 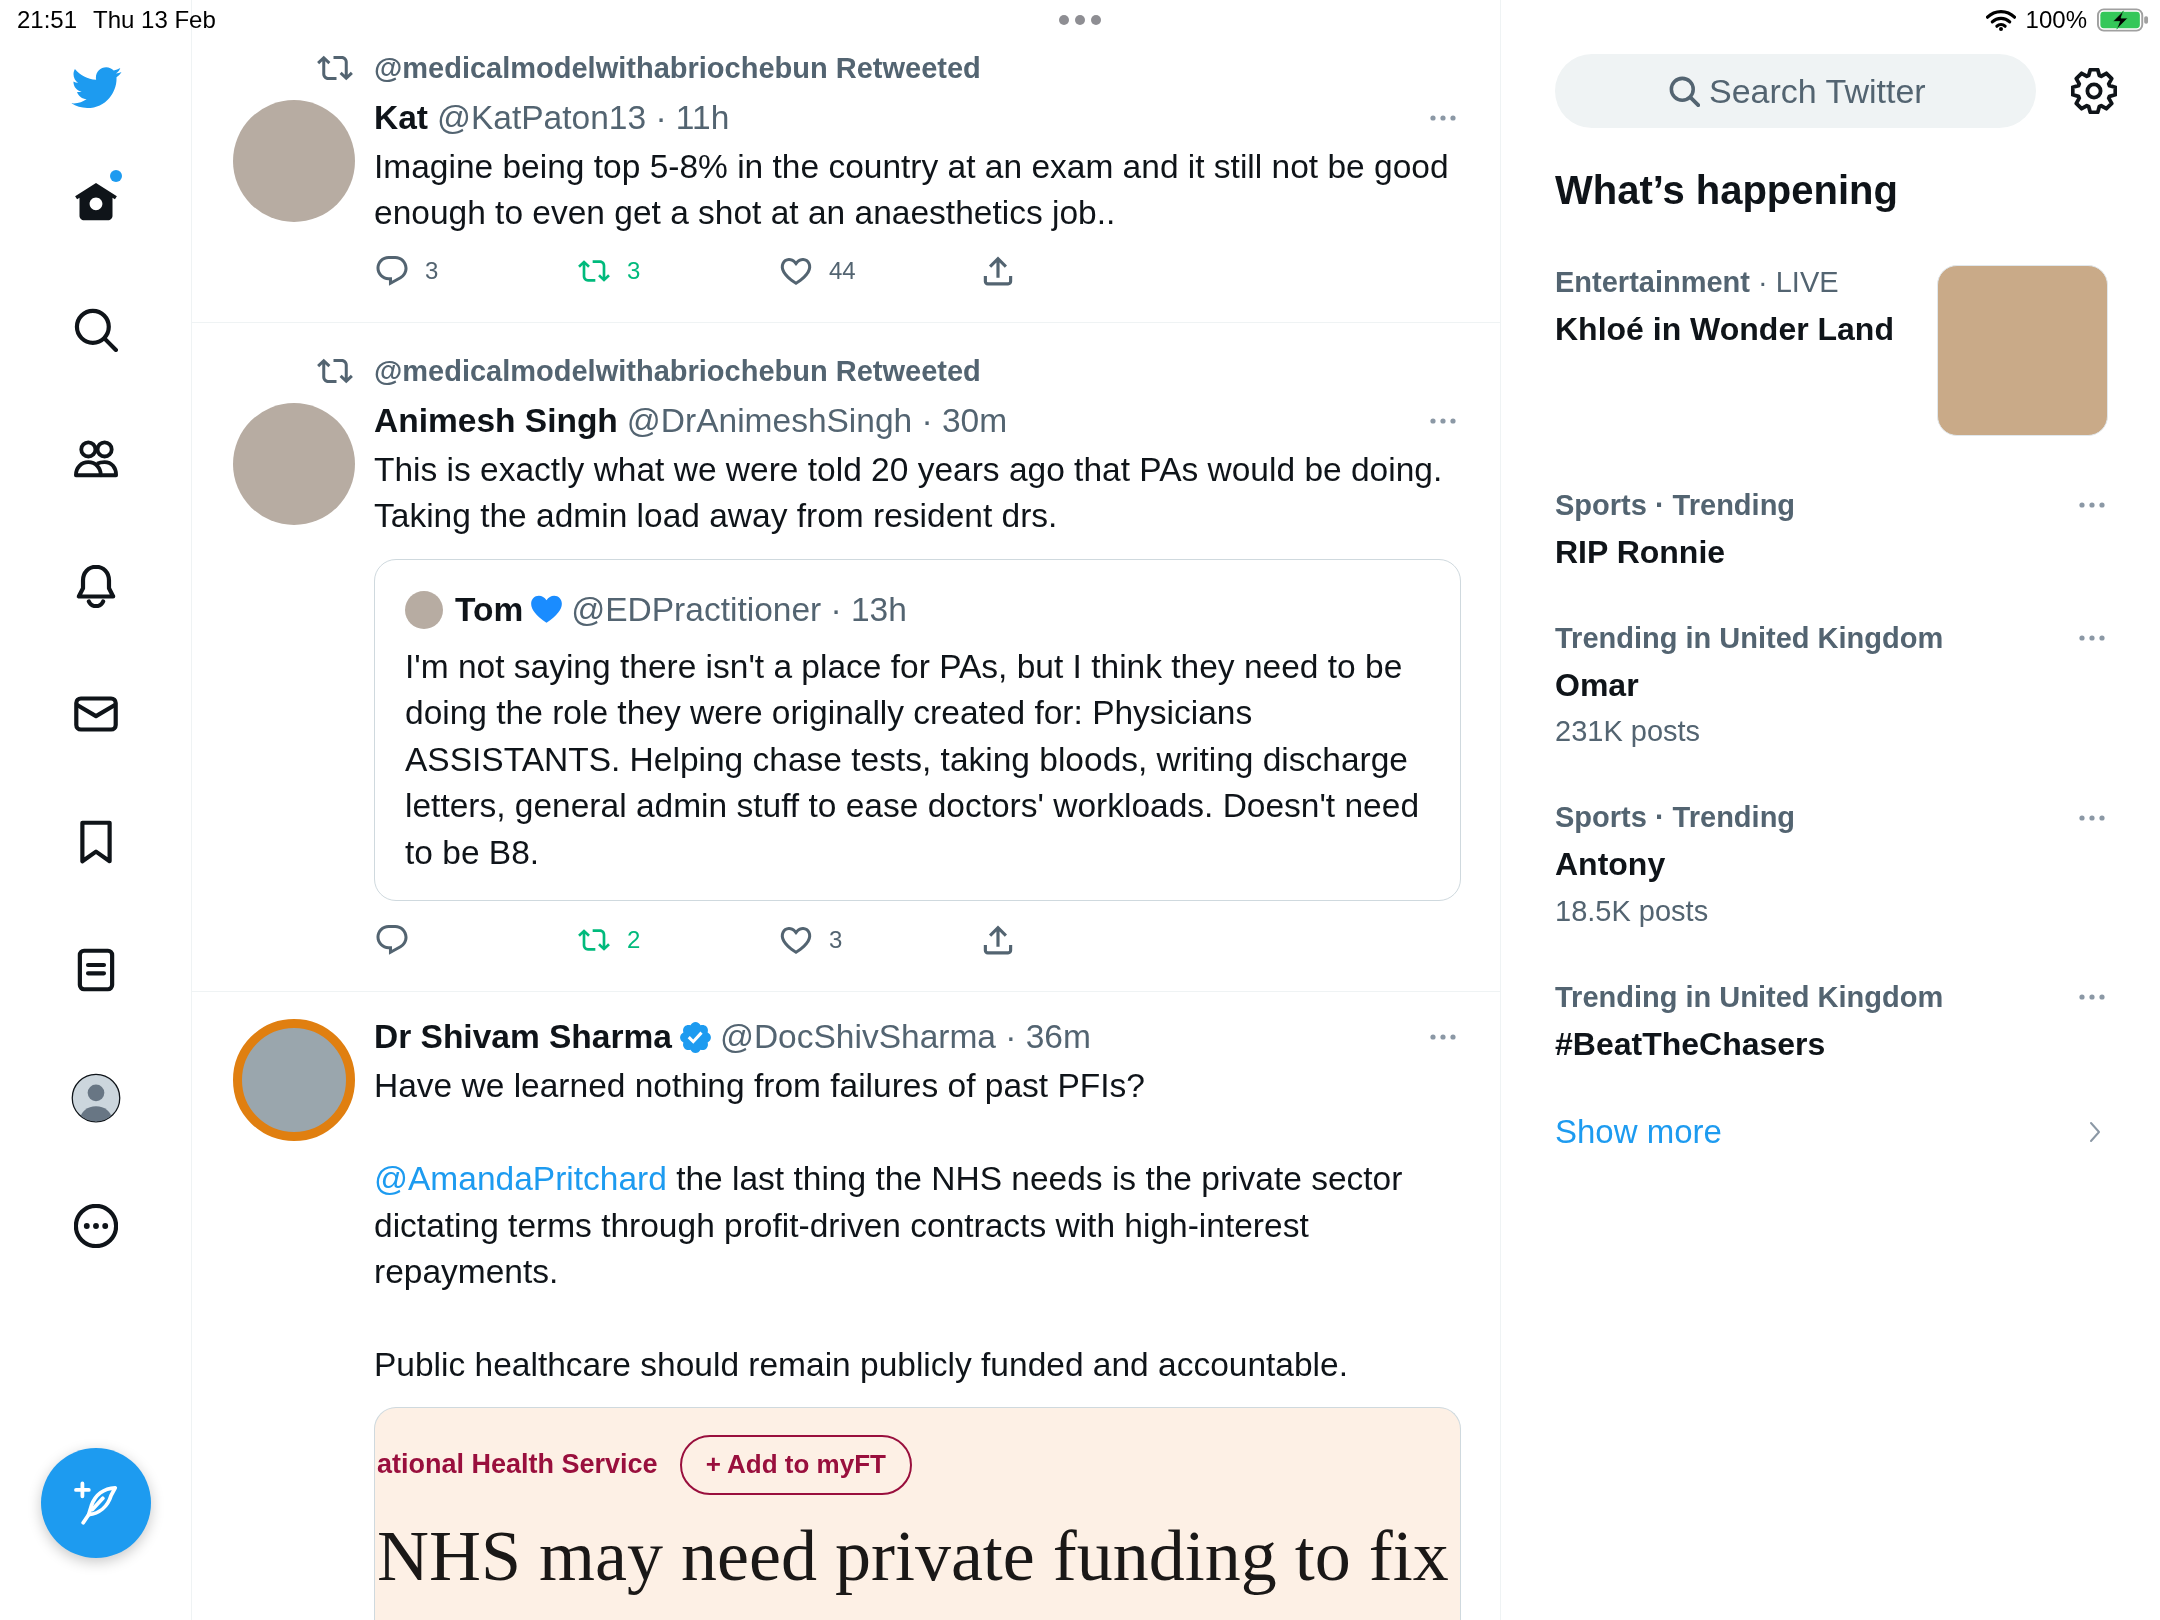 What do you see at coordinates (1628, 731) in the screenshot?
I see `trend-post-count: 231K posts` at bounding box center [1628, 731].